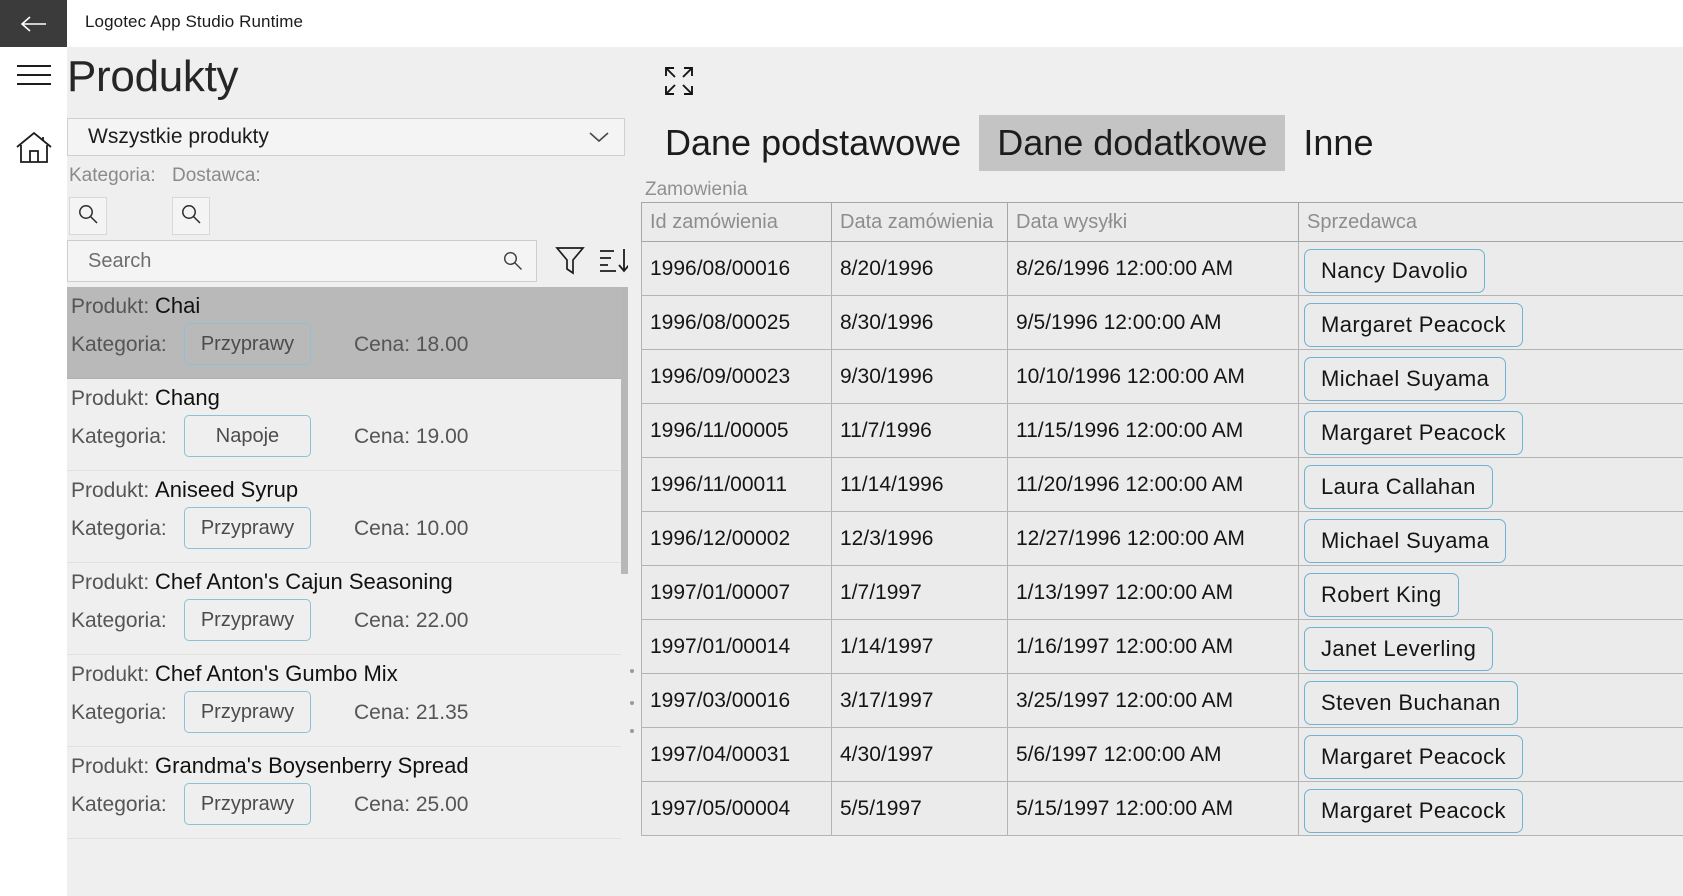  I want to click on cell-order-date: 1/14/1997, so click(919, 646).